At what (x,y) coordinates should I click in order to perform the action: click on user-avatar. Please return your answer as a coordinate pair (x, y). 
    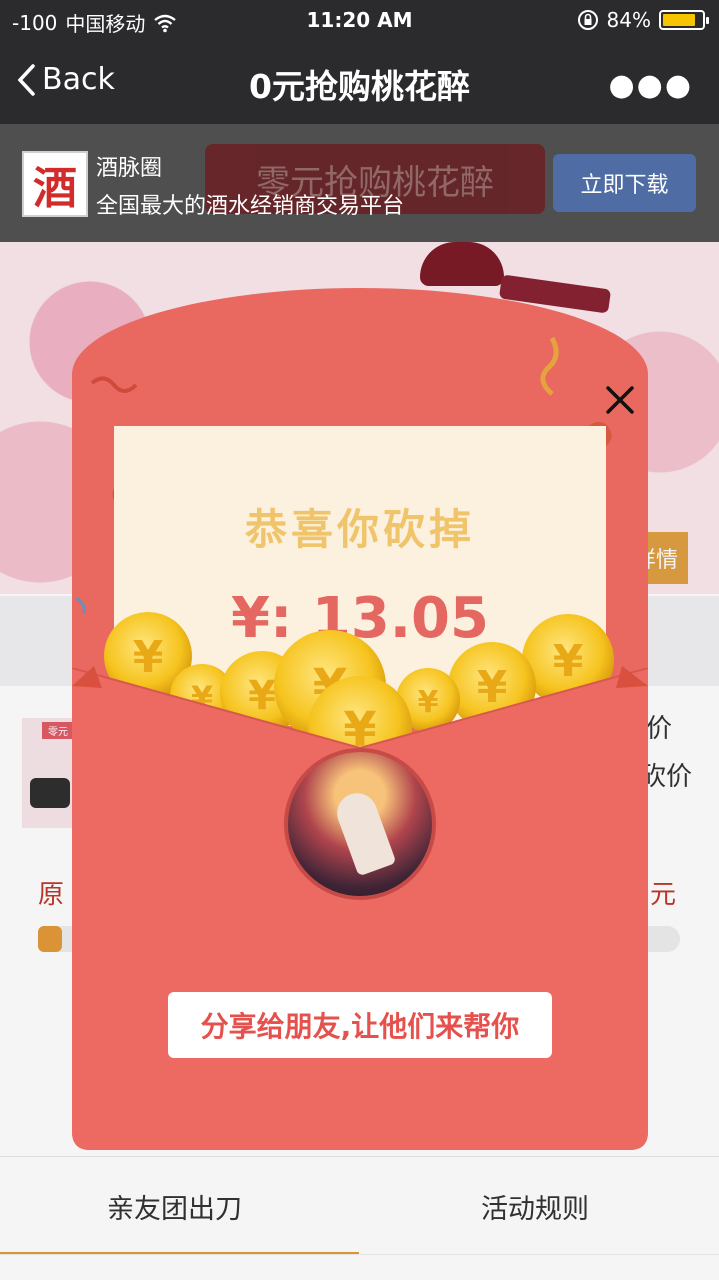
    Looking at the image, I should click on (360, 824).